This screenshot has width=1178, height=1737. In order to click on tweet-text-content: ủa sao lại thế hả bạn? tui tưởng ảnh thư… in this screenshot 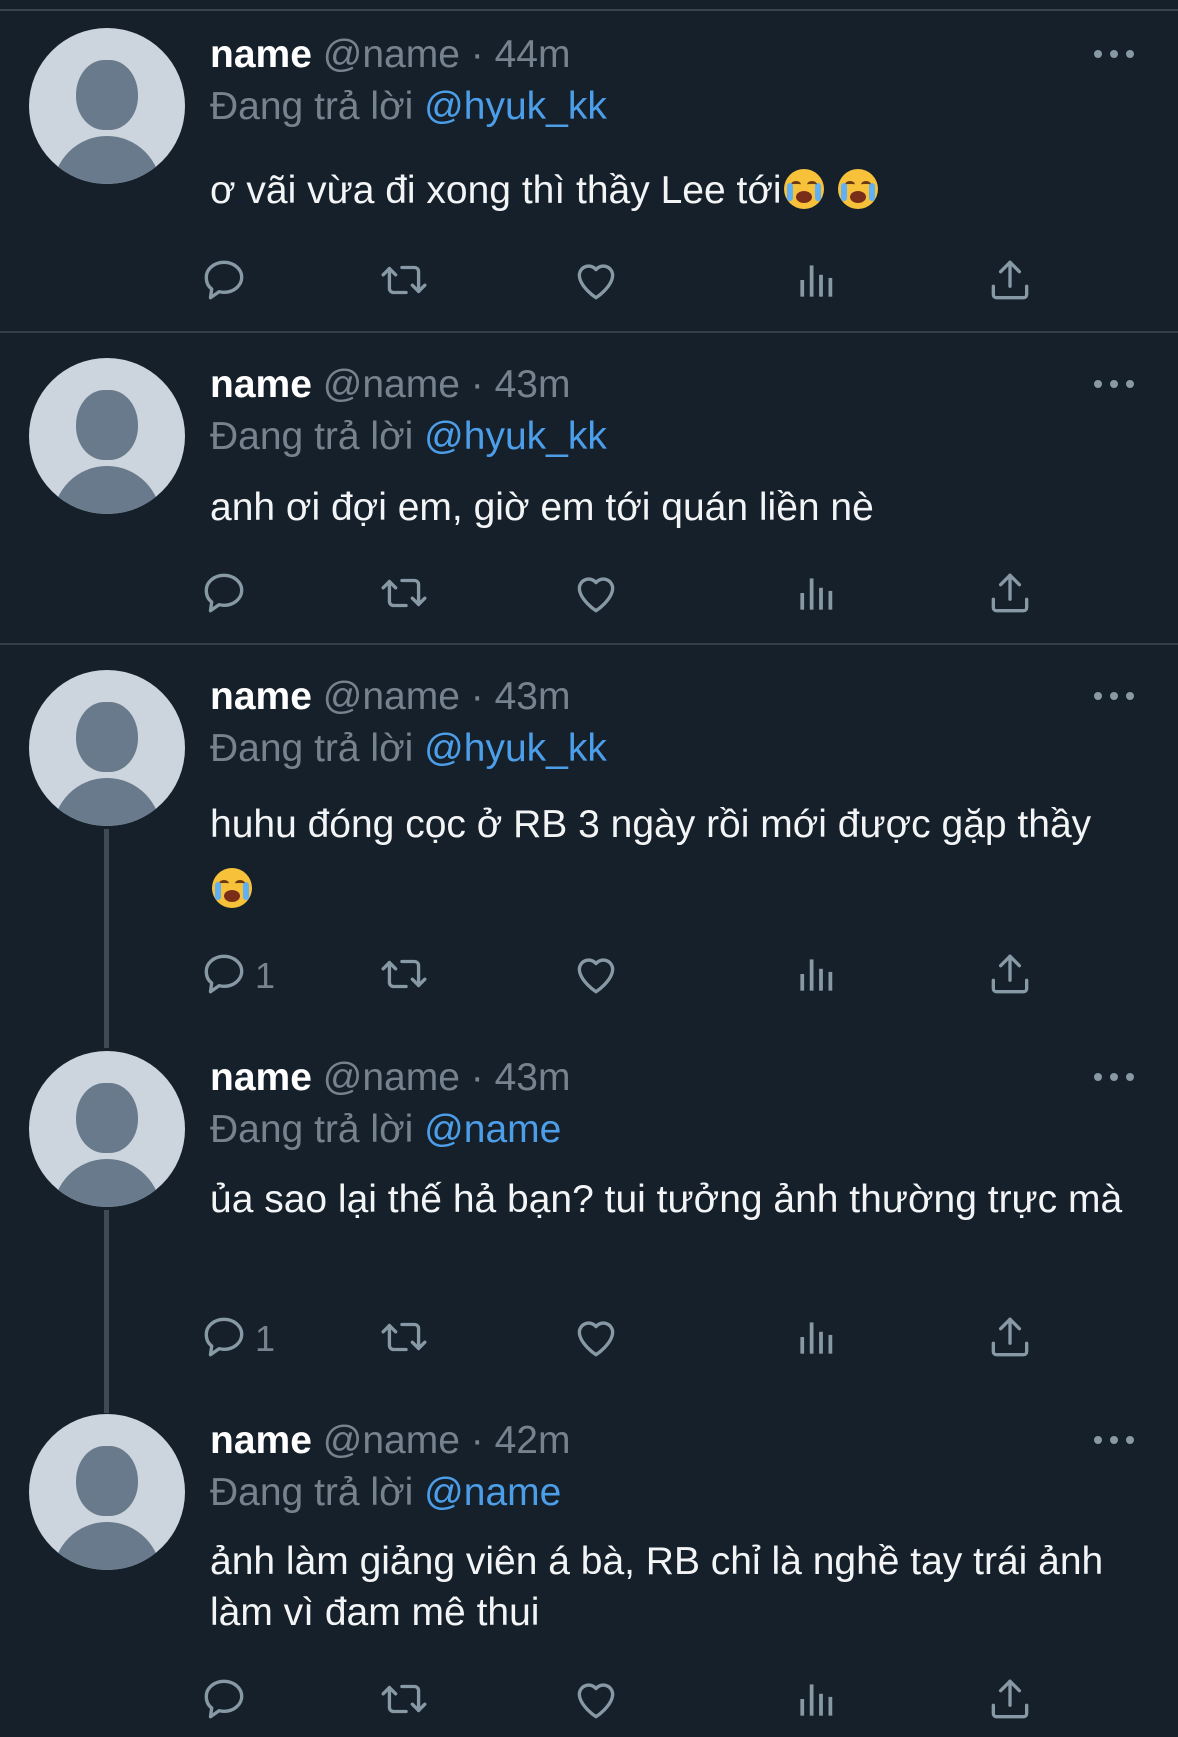, I will do `click(666, 1199)`.